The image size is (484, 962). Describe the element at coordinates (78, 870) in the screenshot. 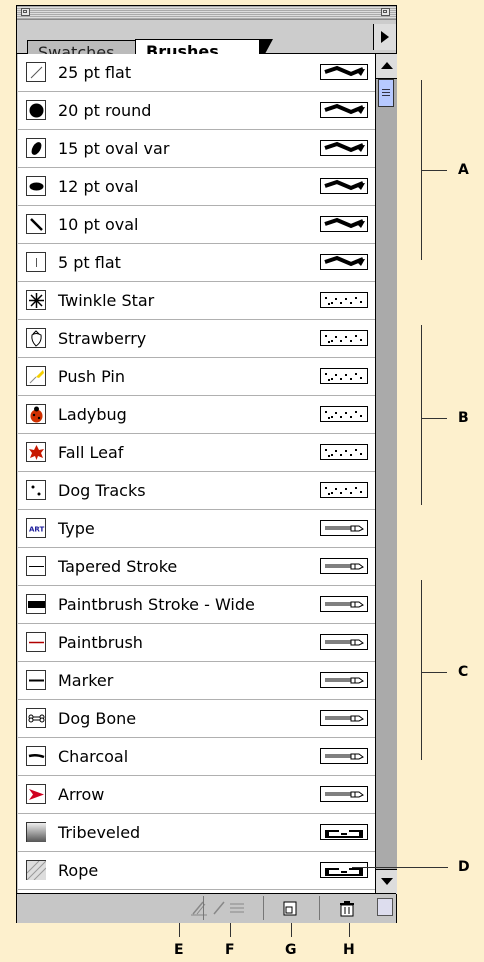

I see `brush-name: Rope` at that location.